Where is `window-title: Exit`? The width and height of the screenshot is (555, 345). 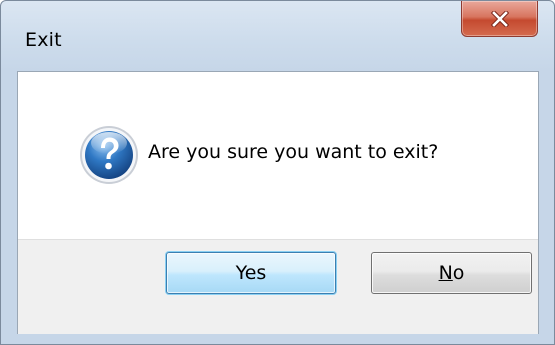 window-title: Exit is located at coordinates (43, 40).